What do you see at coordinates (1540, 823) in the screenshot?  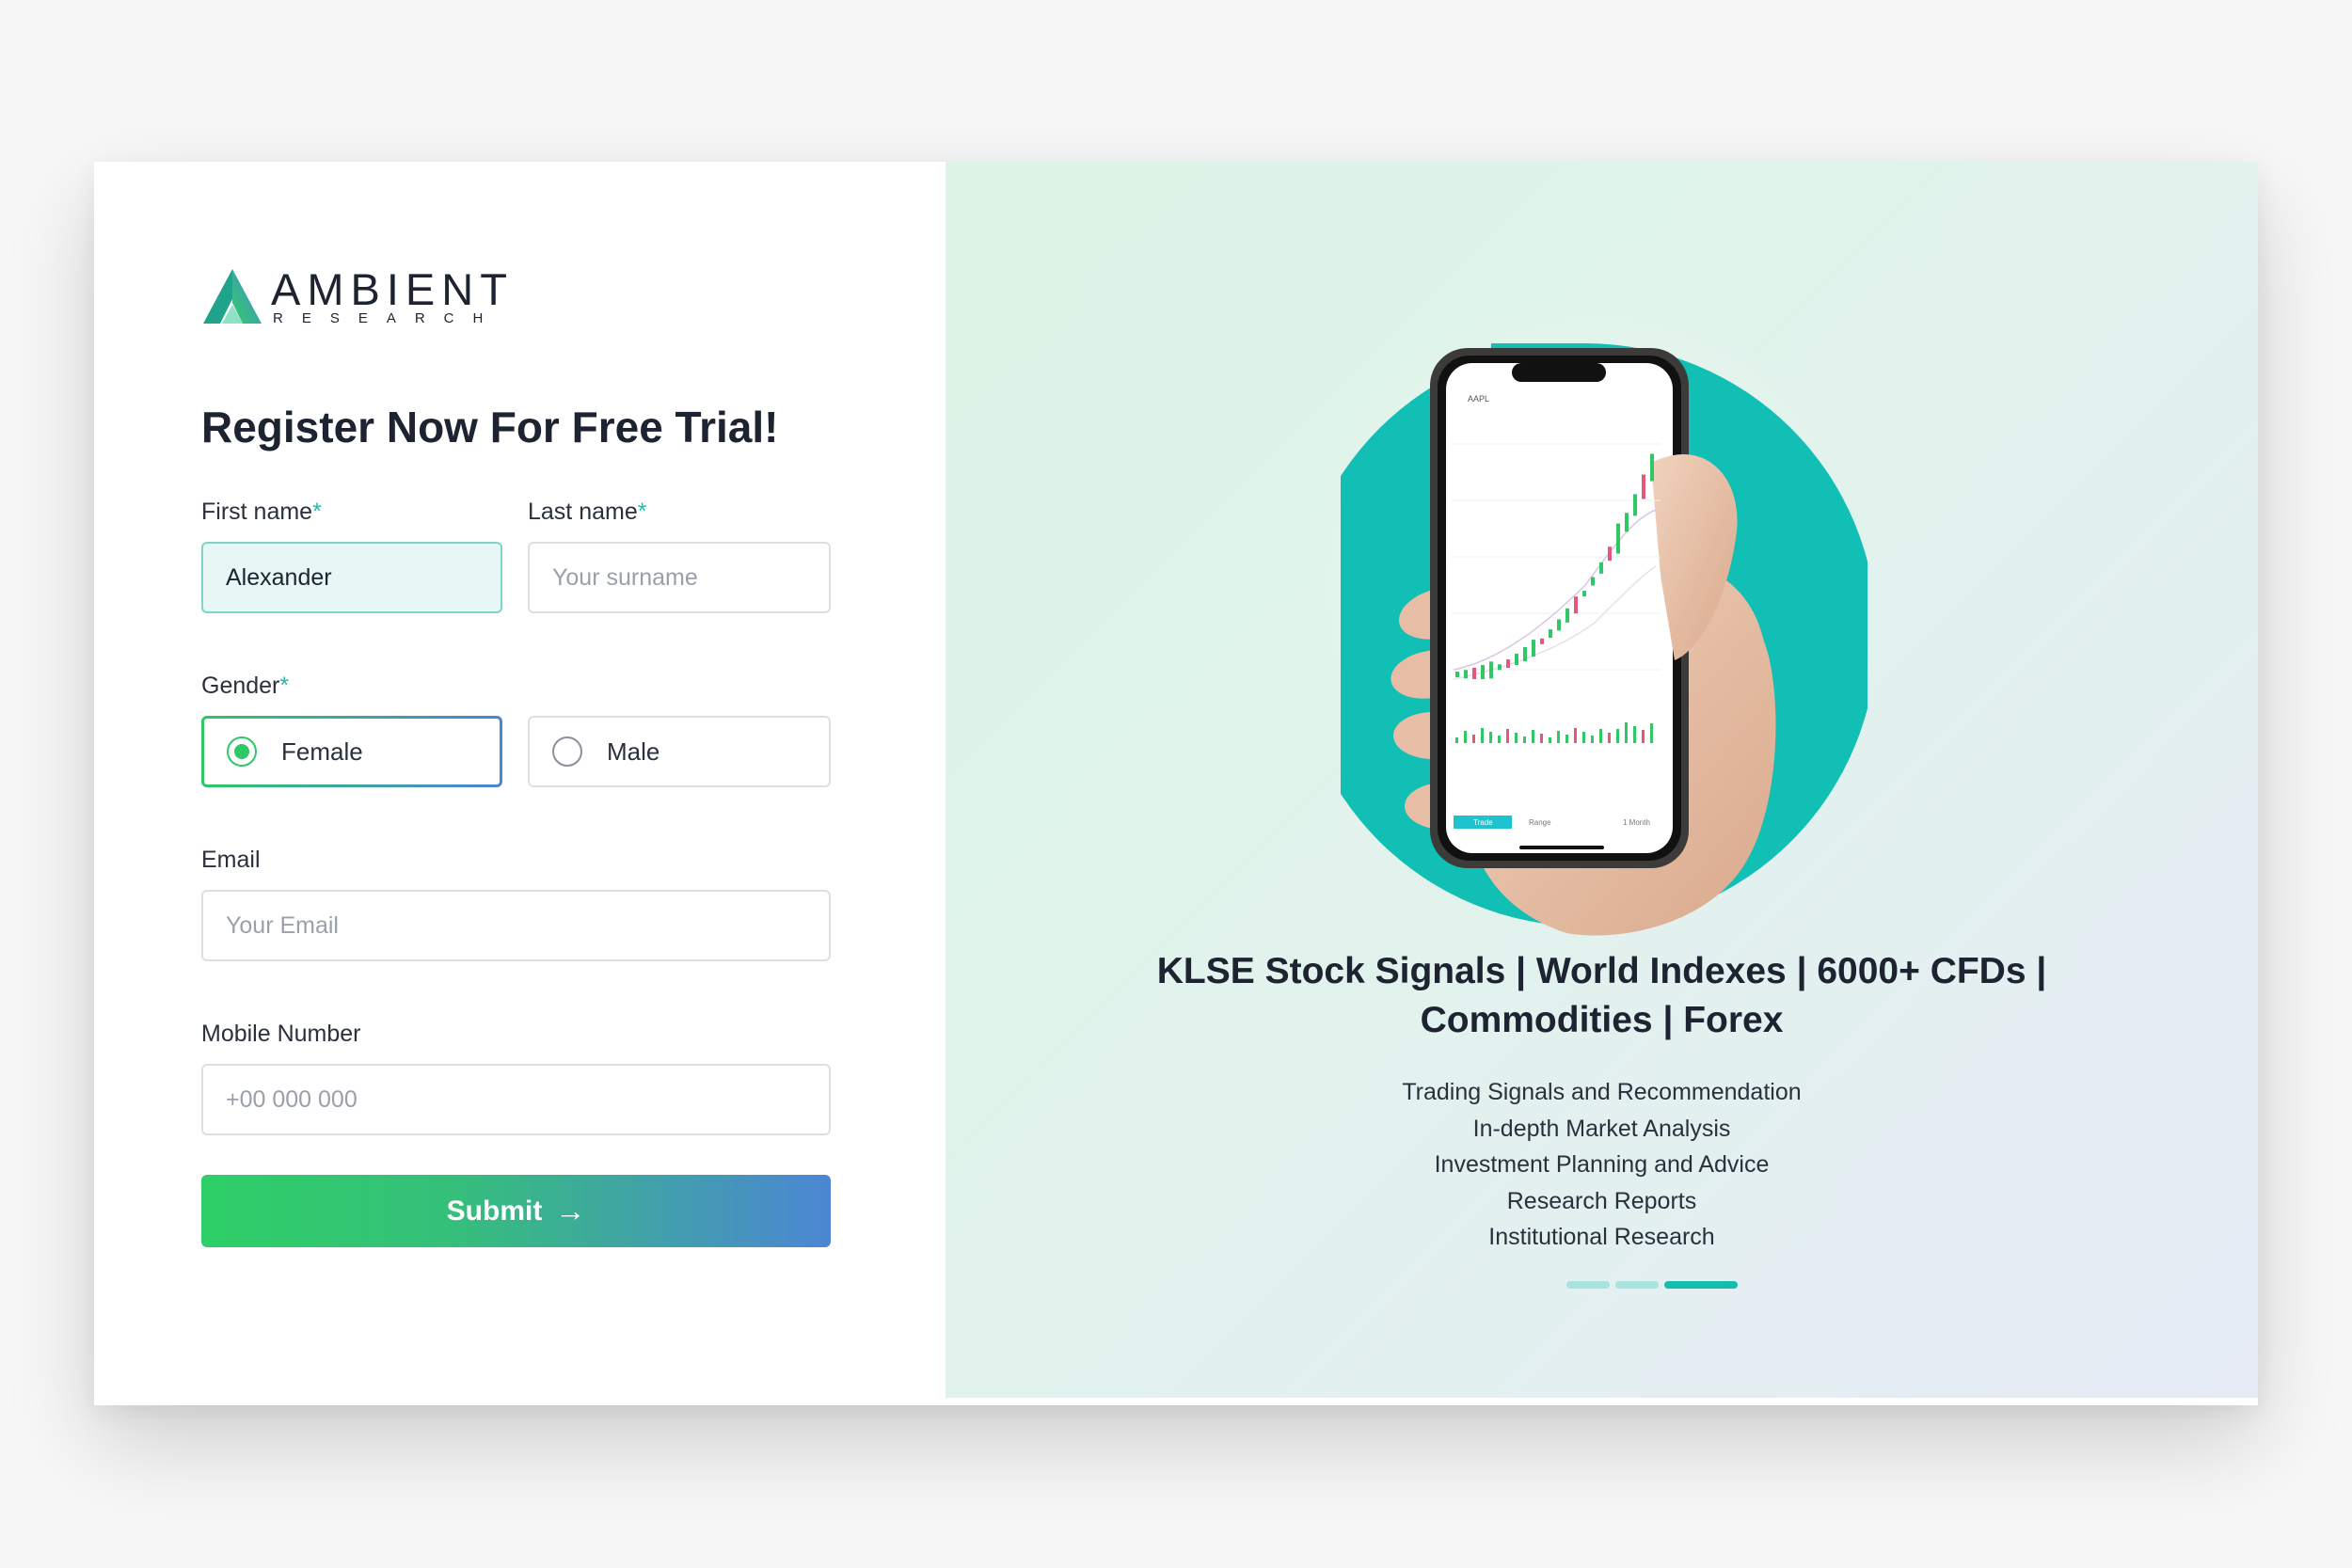 I see `svg-text: Range` at bounding box center [1540, 823].